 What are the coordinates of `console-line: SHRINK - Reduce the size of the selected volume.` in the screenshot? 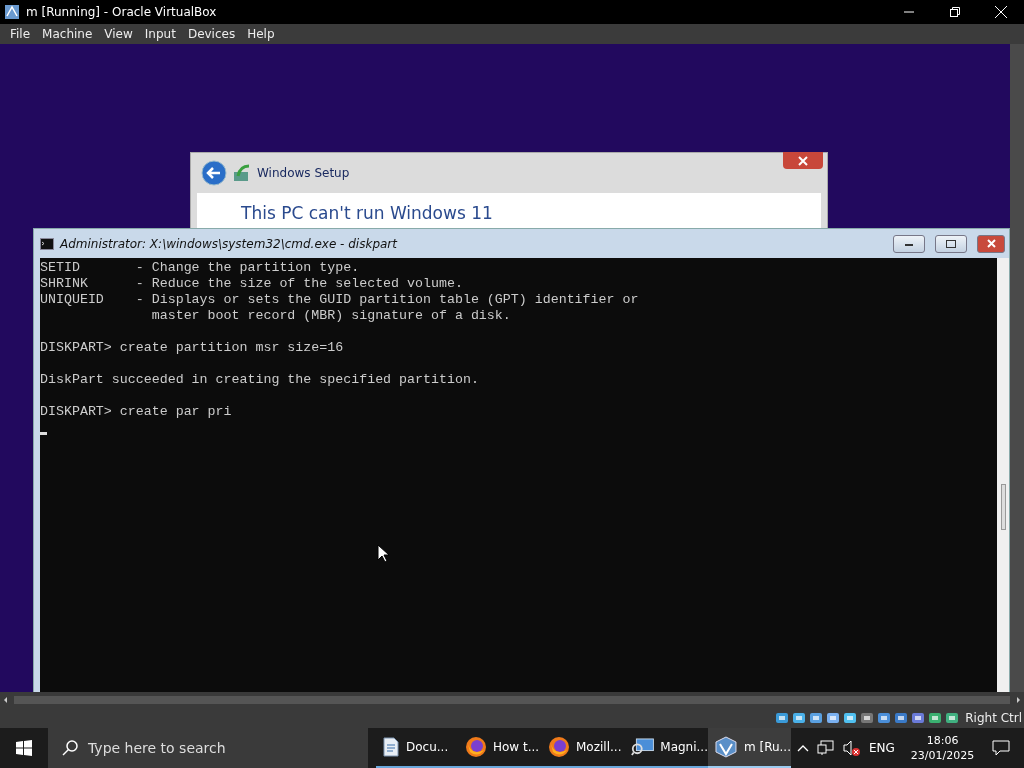 It's located at (251, 284).